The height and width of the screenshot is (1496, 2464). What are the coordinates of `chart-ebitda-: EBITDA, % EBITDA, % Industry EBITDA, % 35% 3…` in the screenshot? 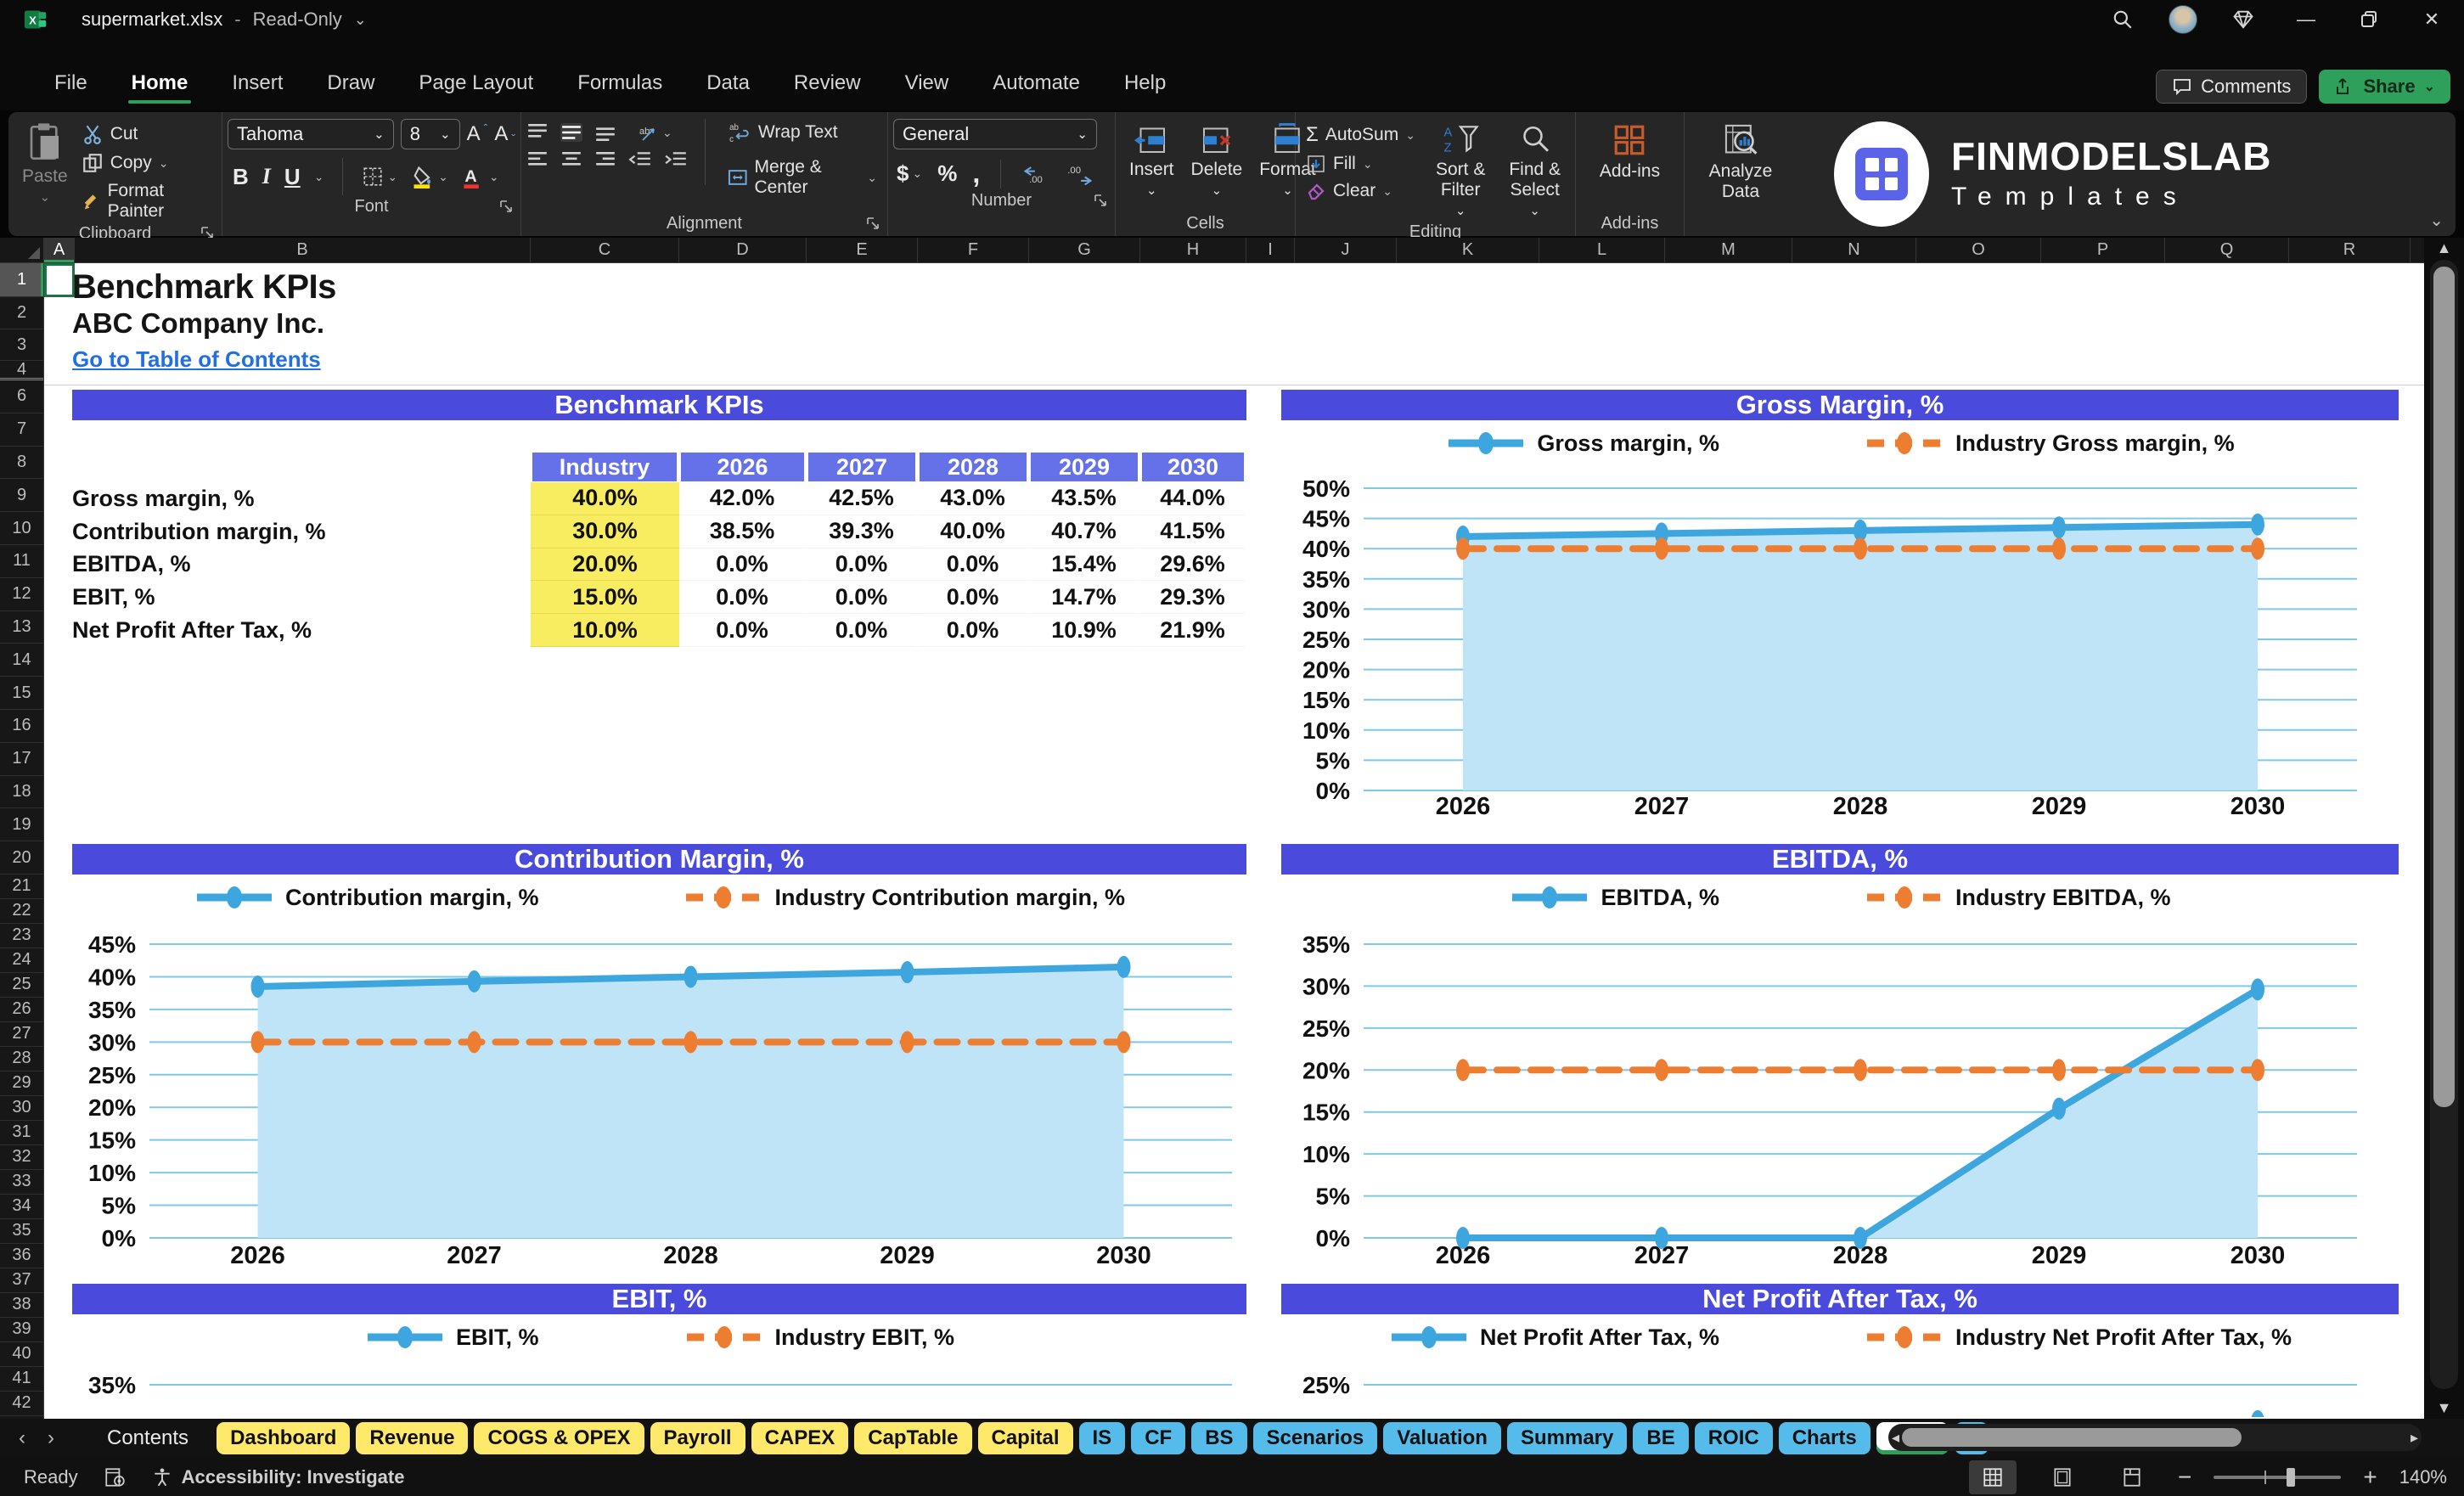 It's located at (1840, 1062).